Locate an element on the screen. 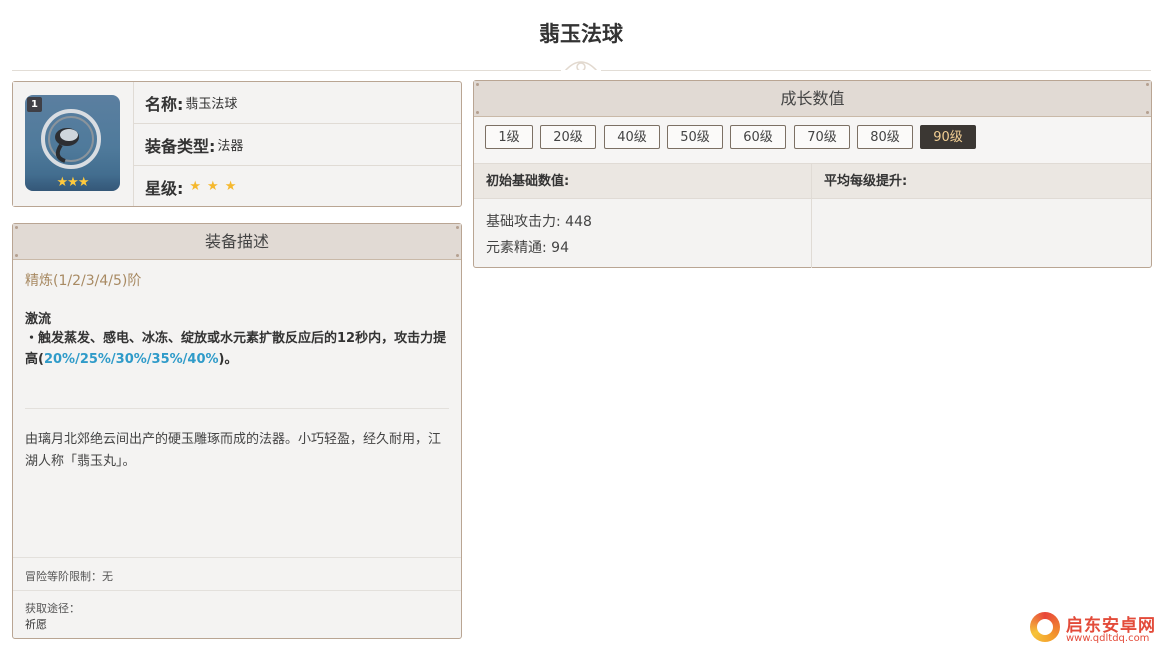 The width and height of the screenshot is (1162, 651). type-label: 装备类型: is located at coordinates (180, 146).